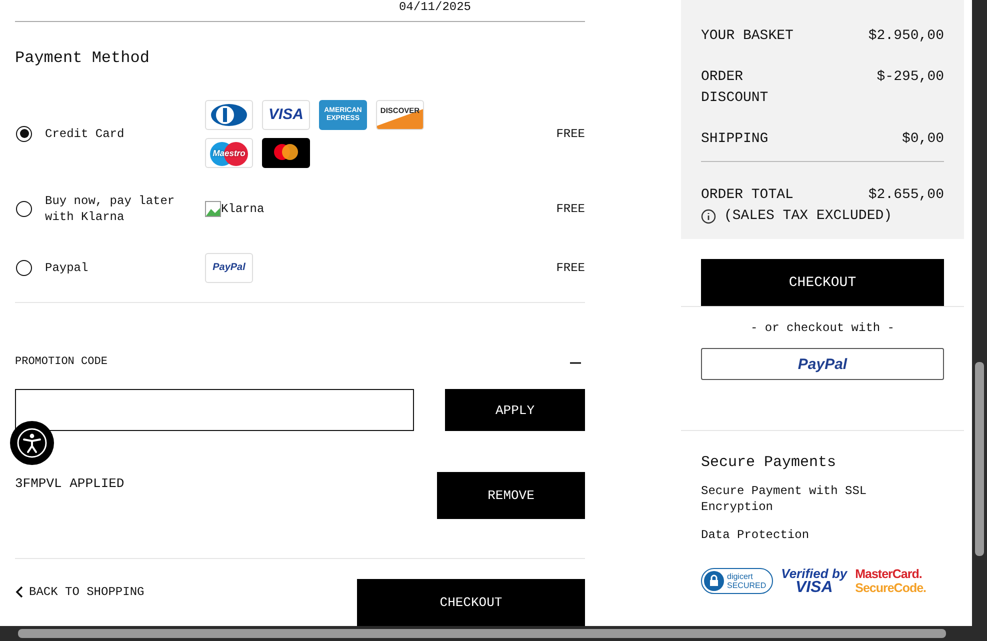  I want to click on tax-note: (SALES TAX EXCLUDED), so click(808, 216).